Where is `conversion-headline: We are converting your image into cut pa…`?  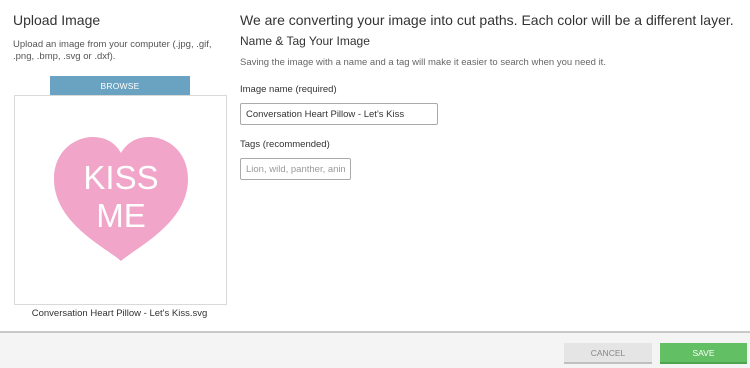
conversion-headline: We are converting your image into cut pa… is located at coordinates (487, 20).